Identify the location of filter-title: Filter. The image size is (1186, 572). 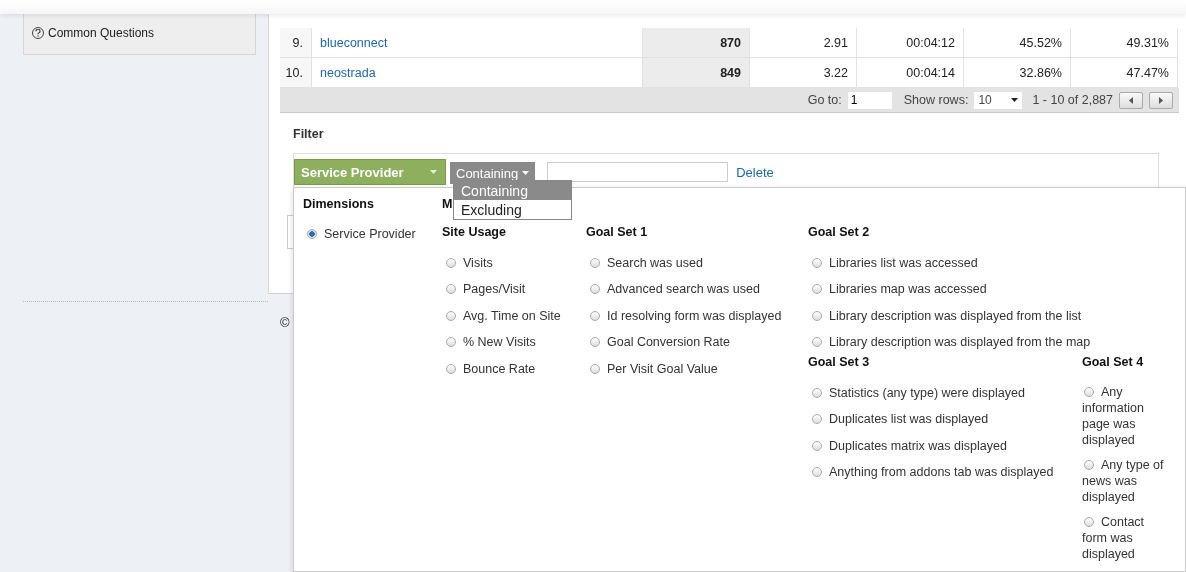
(309, 134).